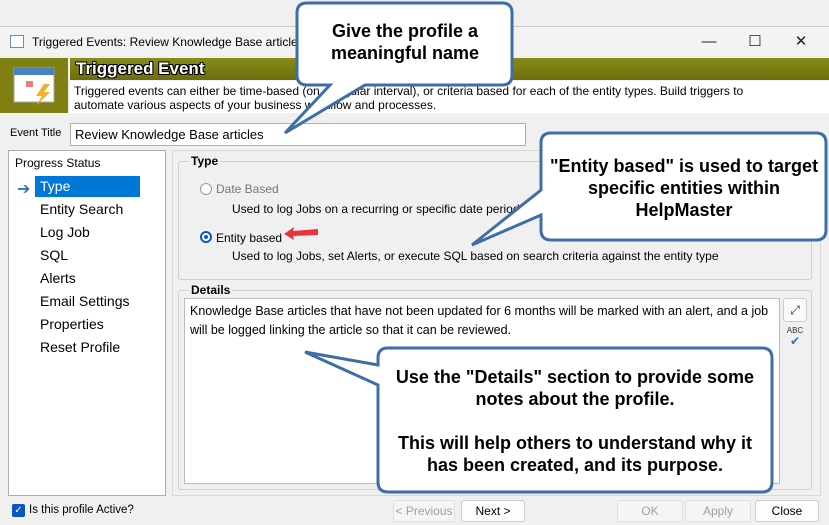 The width and height of the screenshot is (829, 525). What do you see at coordinates (405, 42) in the screenshot?
I see `callout-name-text: Give the profile a meaningful name` at bounding box center [405, 42].